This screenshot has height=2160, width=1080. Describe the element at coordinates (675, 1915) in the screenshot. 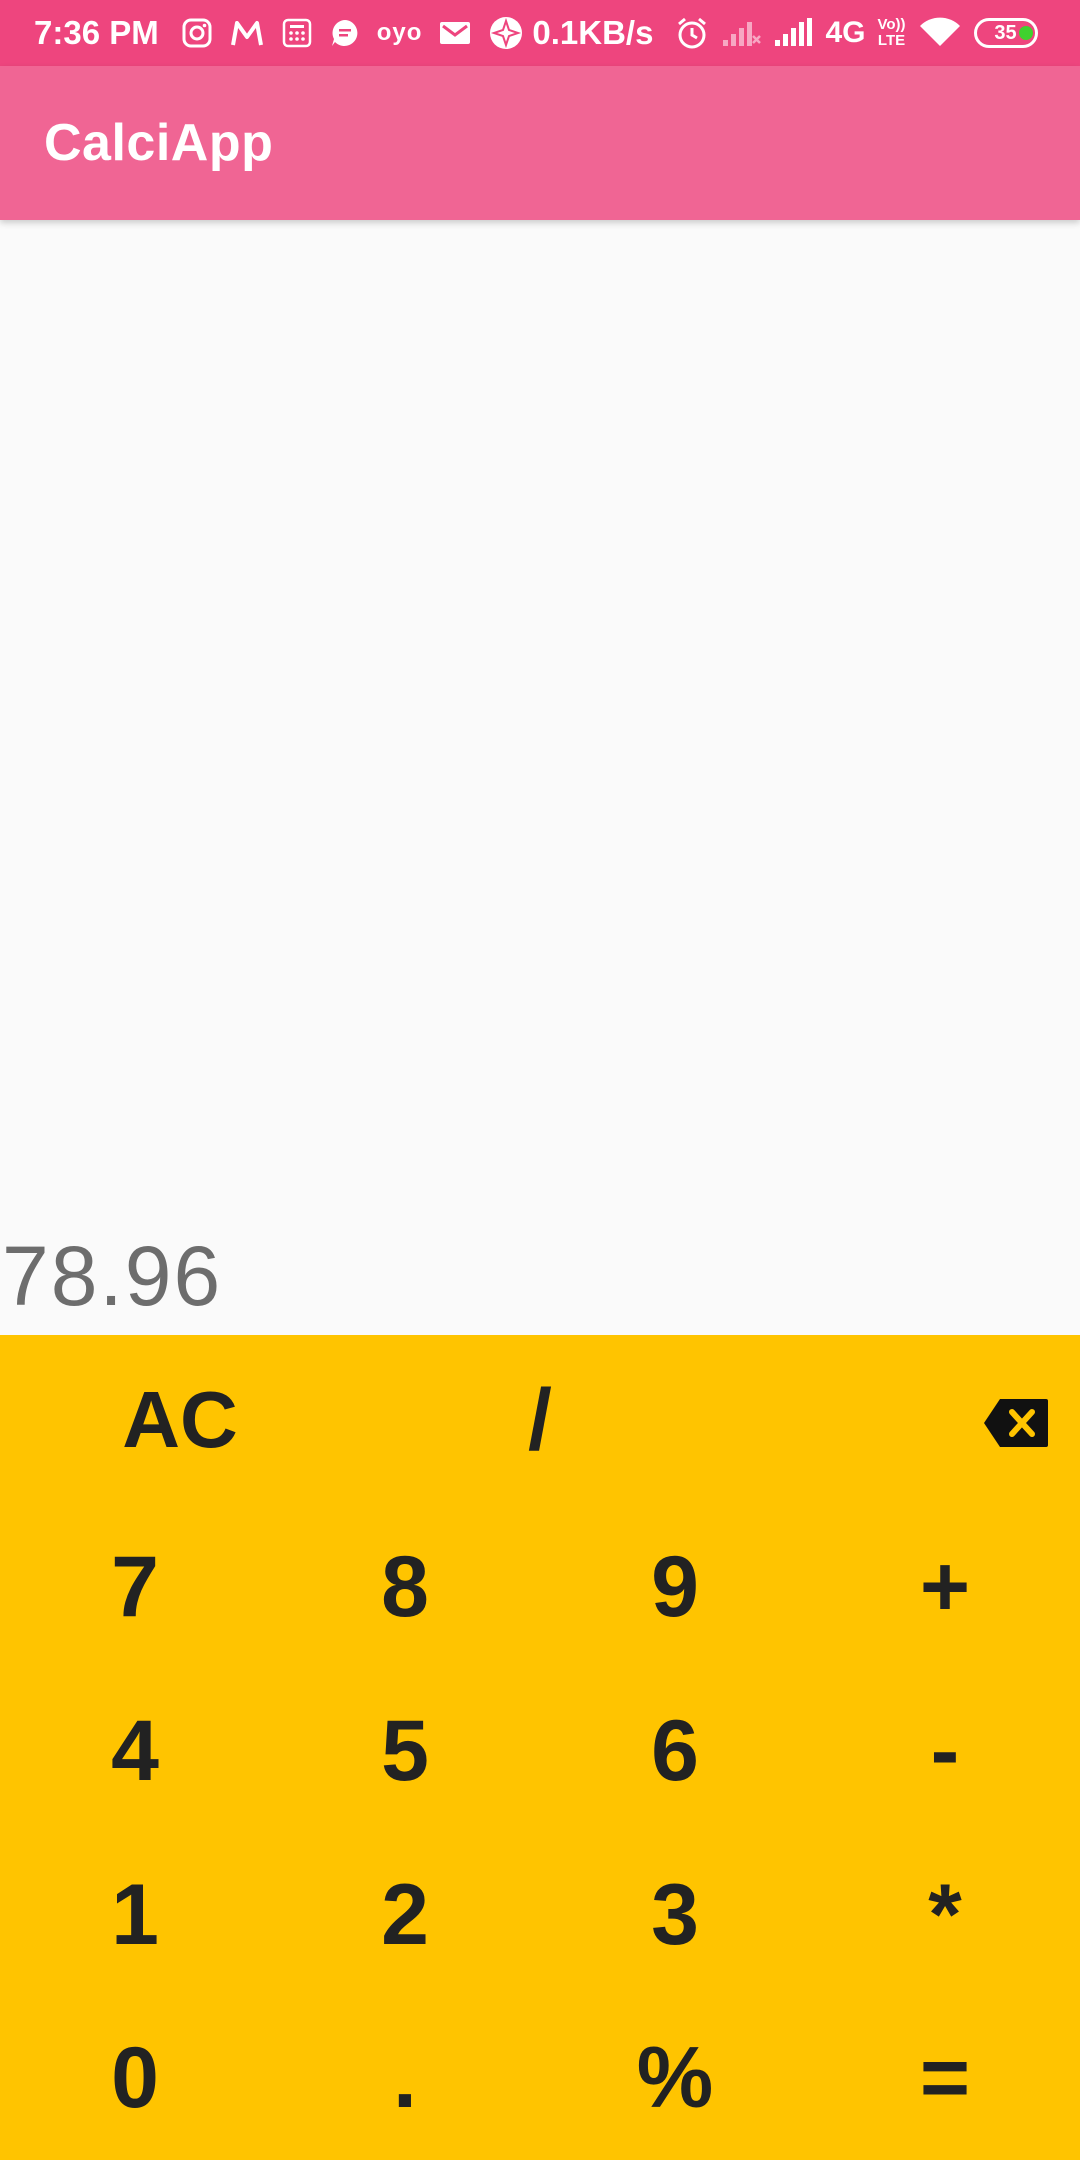

I see `digit-3-button: 3` at that location.